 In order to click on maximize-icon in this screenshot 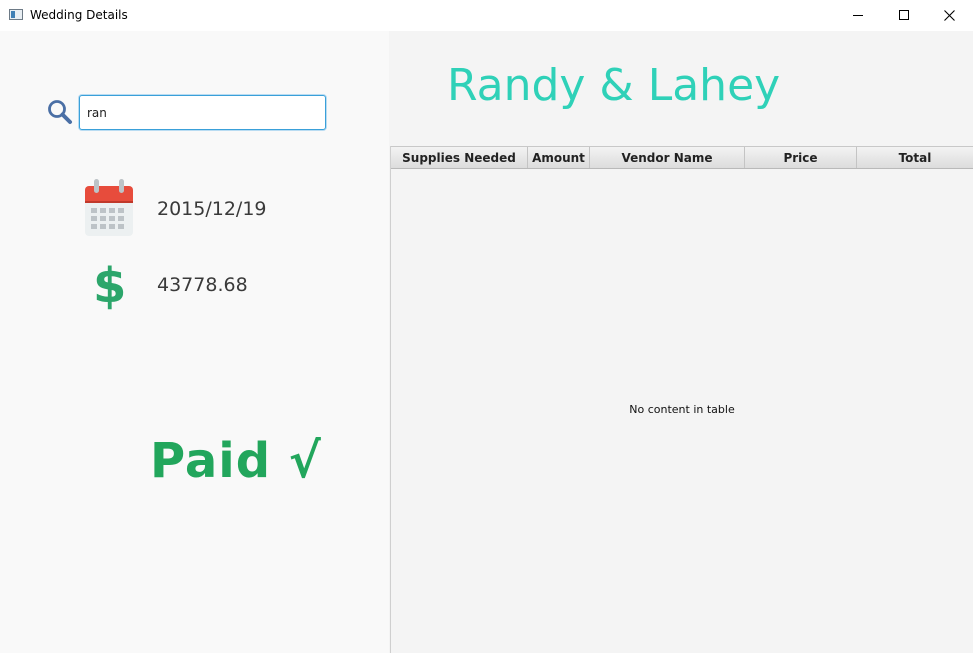, I will do `click(904, 15)`.